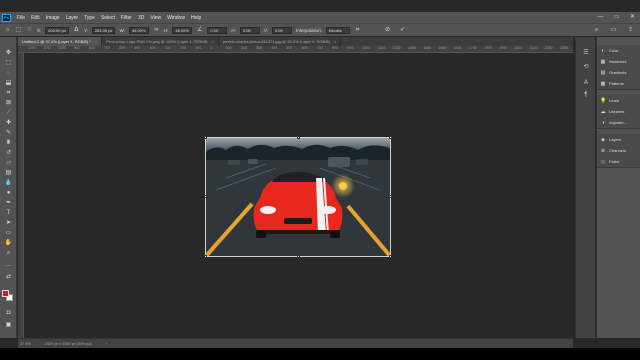 The width and height of the screenshot is (640, 360). Describe the element at coordinates (57, 30) in the screenshot. I see `x-field: 600.00 px` at that location.